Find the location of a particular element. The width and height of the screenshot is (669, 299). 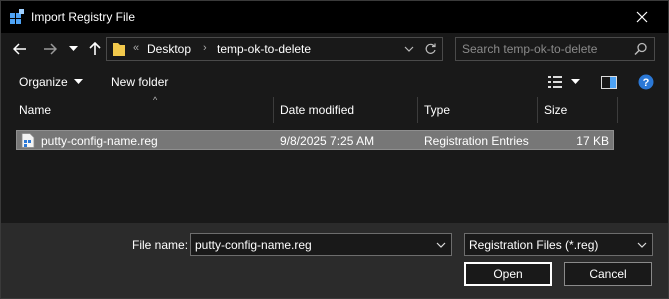

back-button is located at coordinates (20, 49).